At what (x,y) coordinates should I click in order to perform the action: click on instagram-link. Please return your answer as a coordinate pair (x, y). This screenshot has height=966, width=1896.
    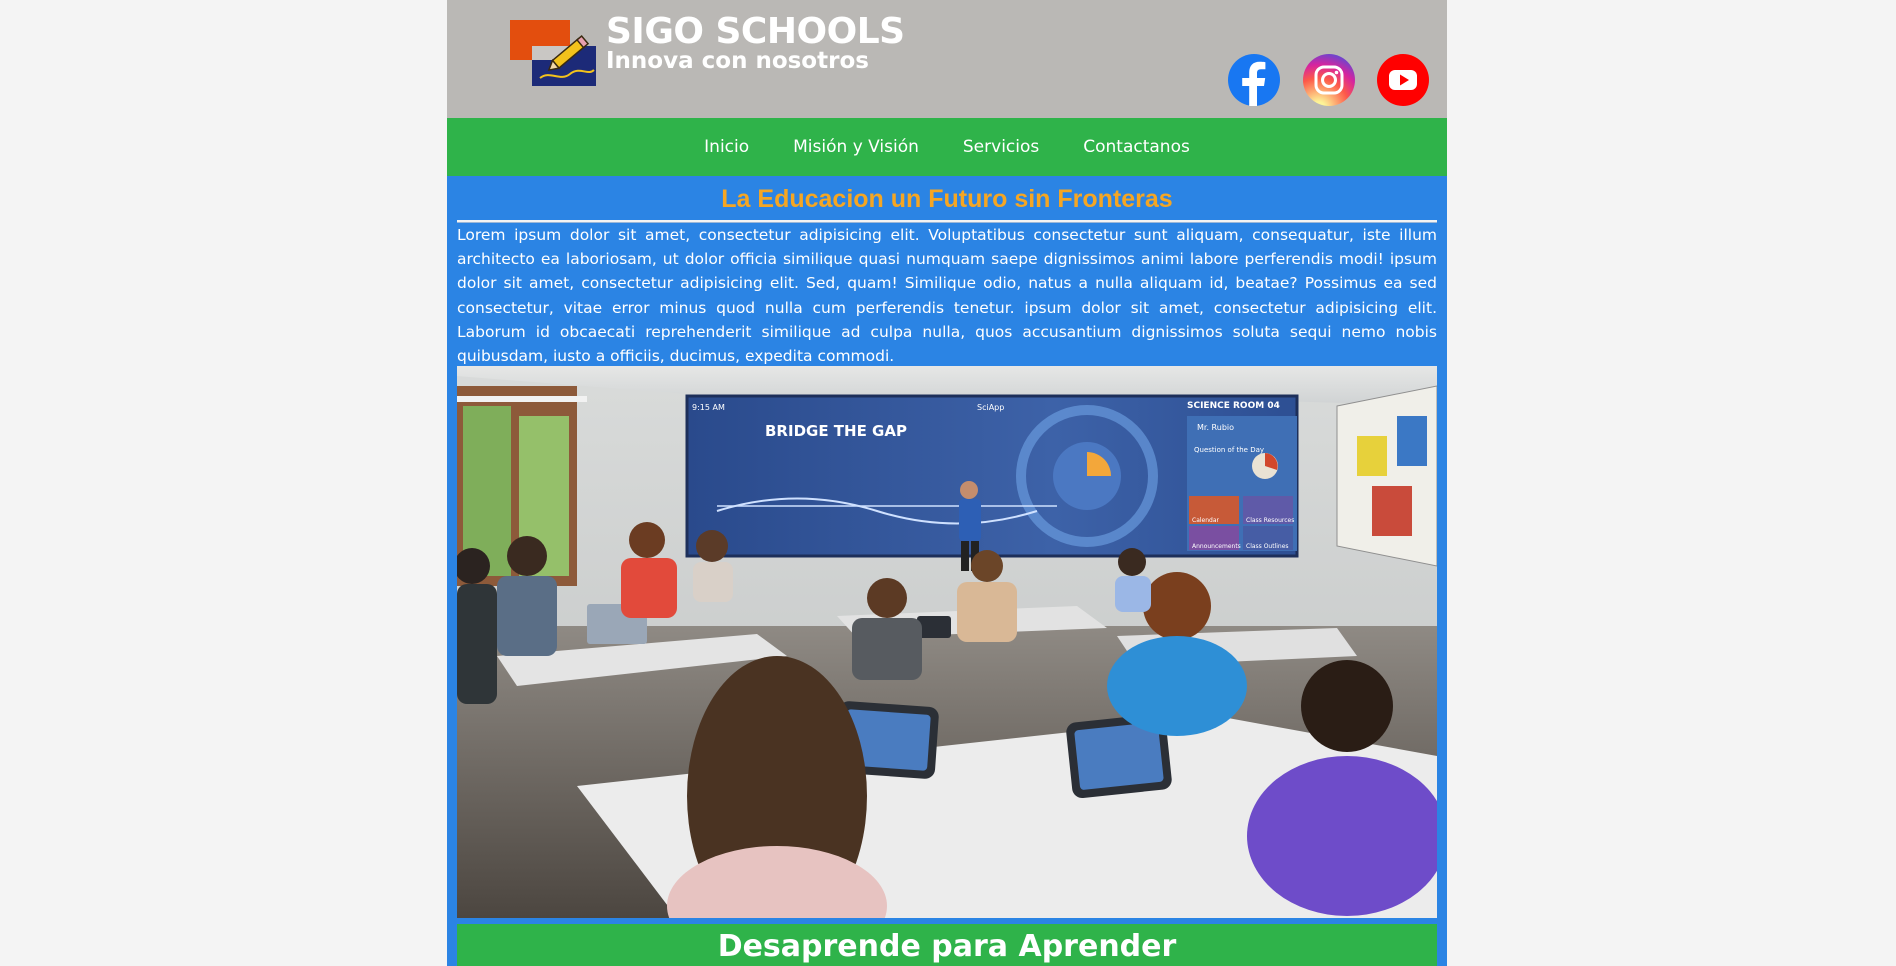
    Looking at the image, I should click on (1329, 80).